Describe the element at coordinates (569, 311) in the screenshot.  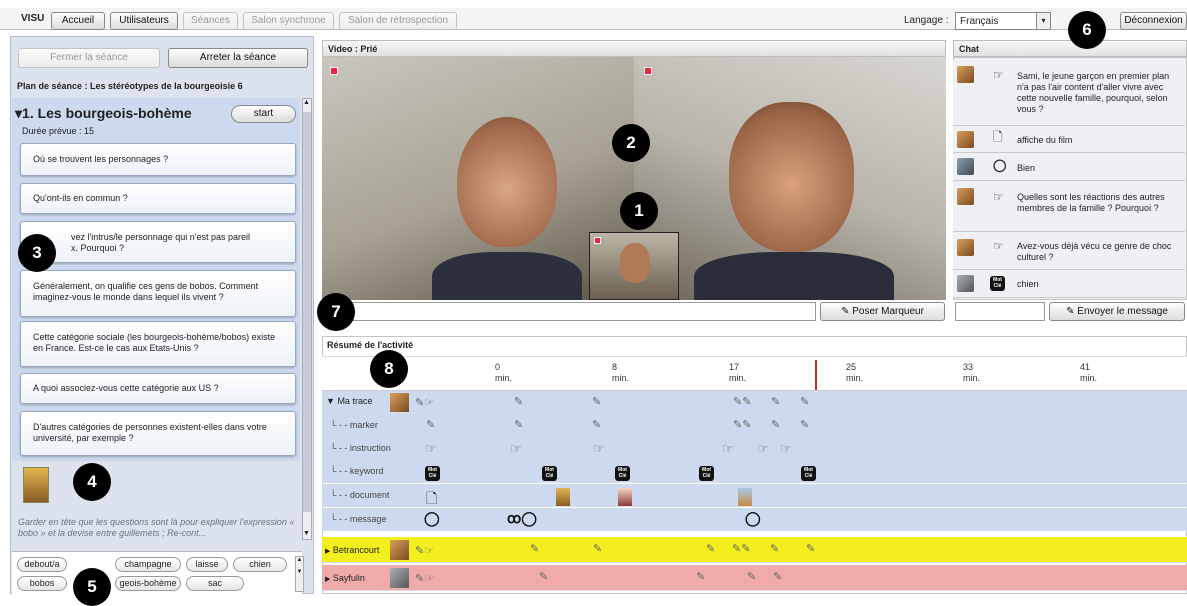
I see `marker-input` at that location.